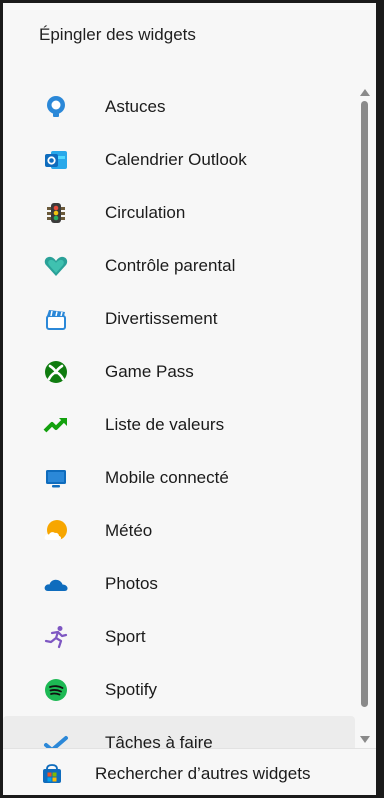 Image resolution: width=384 pixels, height=798 pixels. I want to click on traffic-light-icon, so click(56, 213).